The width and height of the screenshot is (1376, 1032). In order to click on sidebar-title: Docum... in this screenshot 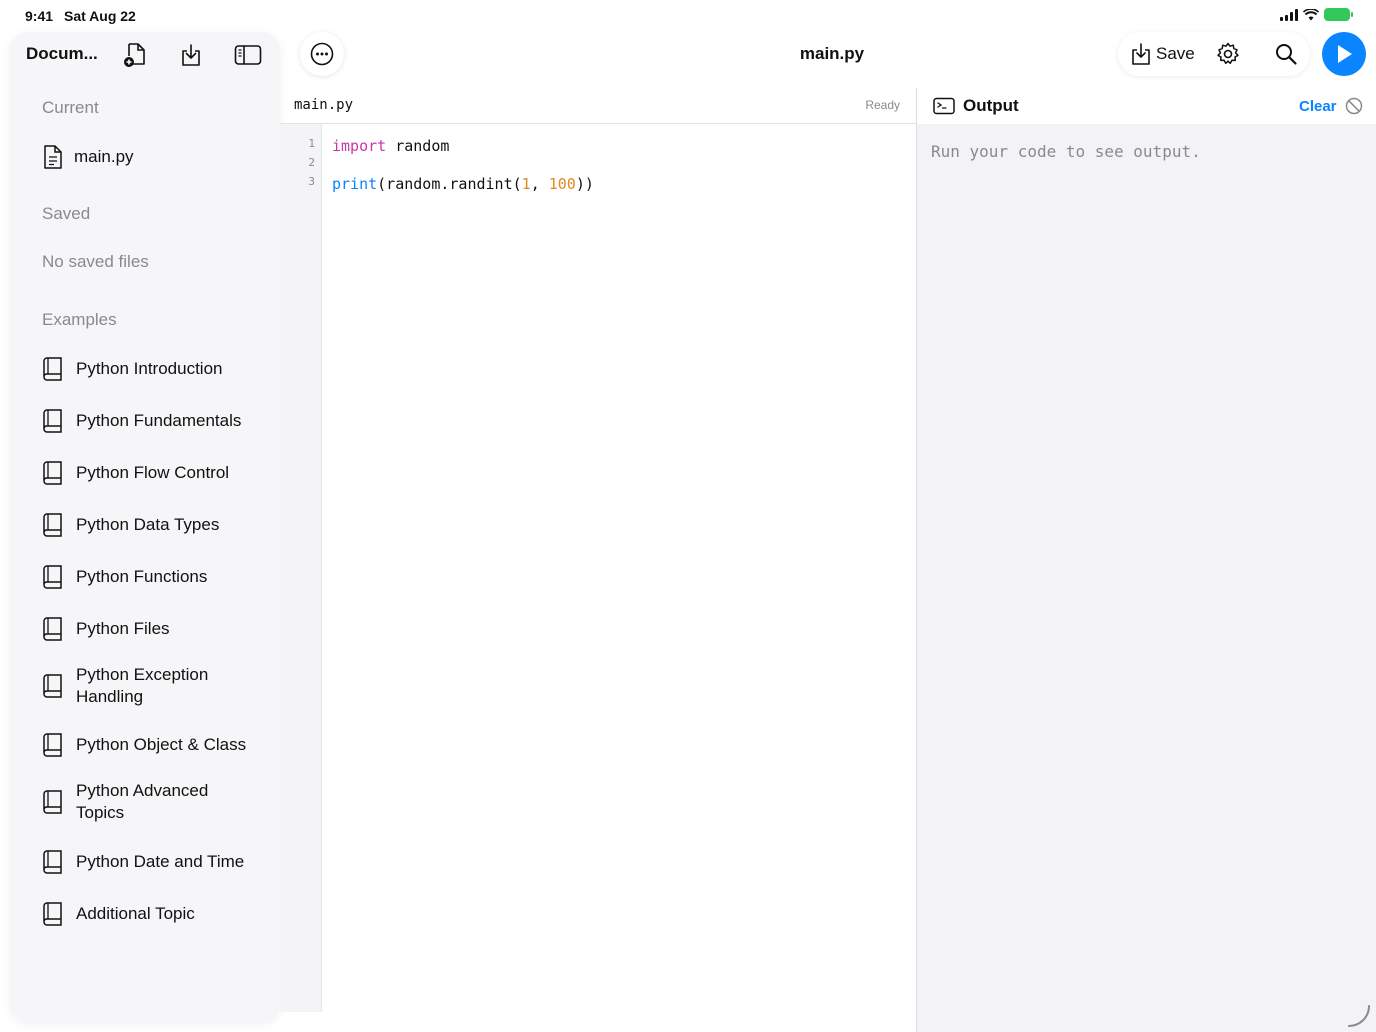, I will do `click(62, 54)`.